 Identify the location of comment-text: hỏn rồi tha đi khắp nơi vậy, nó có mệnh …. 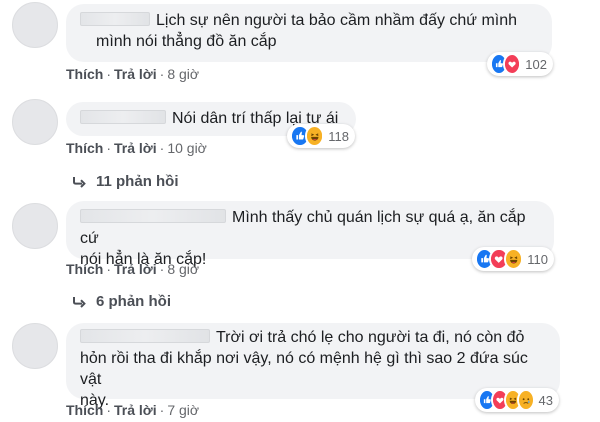
(304, 369).